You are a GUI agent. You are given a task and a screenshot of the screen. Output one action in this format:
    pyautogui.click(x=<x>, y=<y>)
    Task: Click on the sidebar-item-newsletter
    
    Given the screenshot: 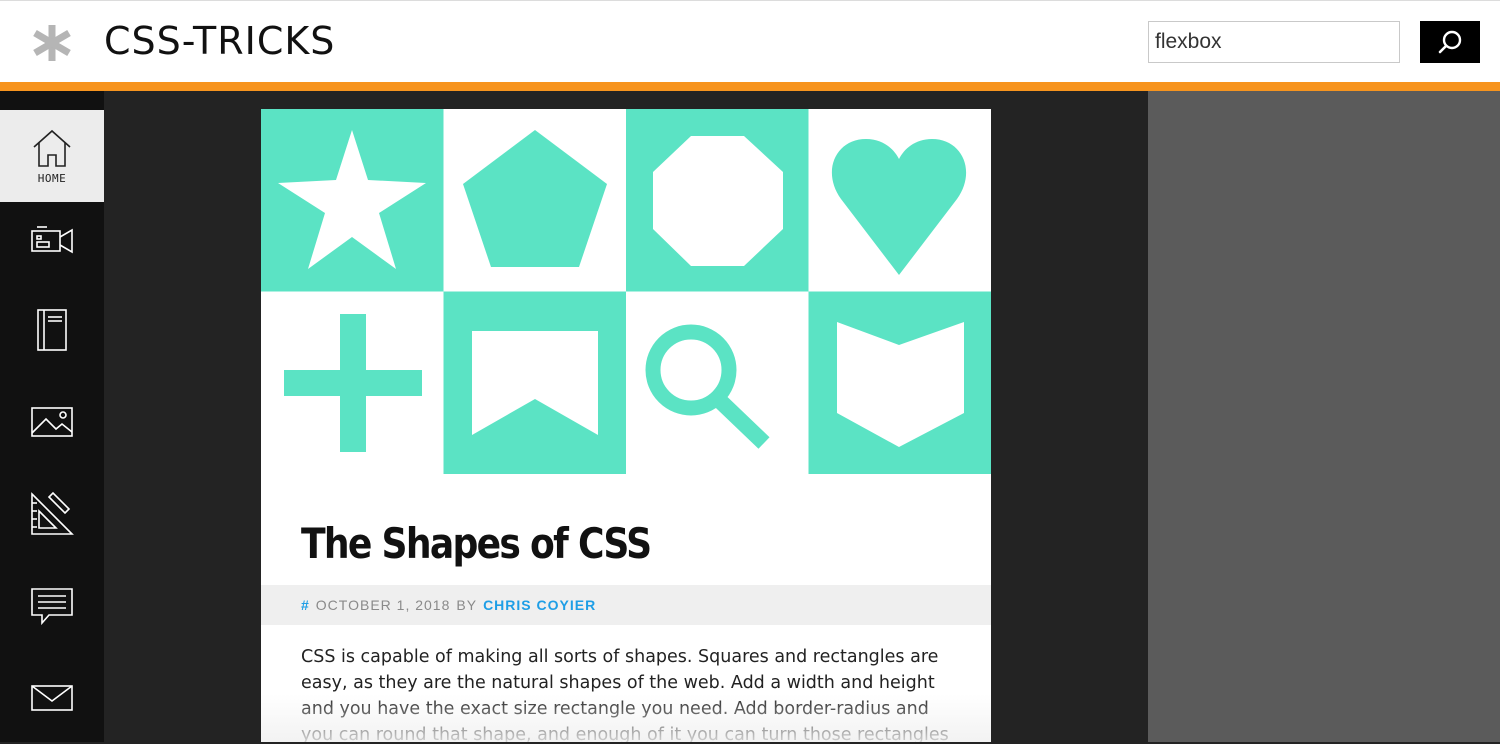 What is the action you would take?
    pyautogui.click(x=52, y=698)
    